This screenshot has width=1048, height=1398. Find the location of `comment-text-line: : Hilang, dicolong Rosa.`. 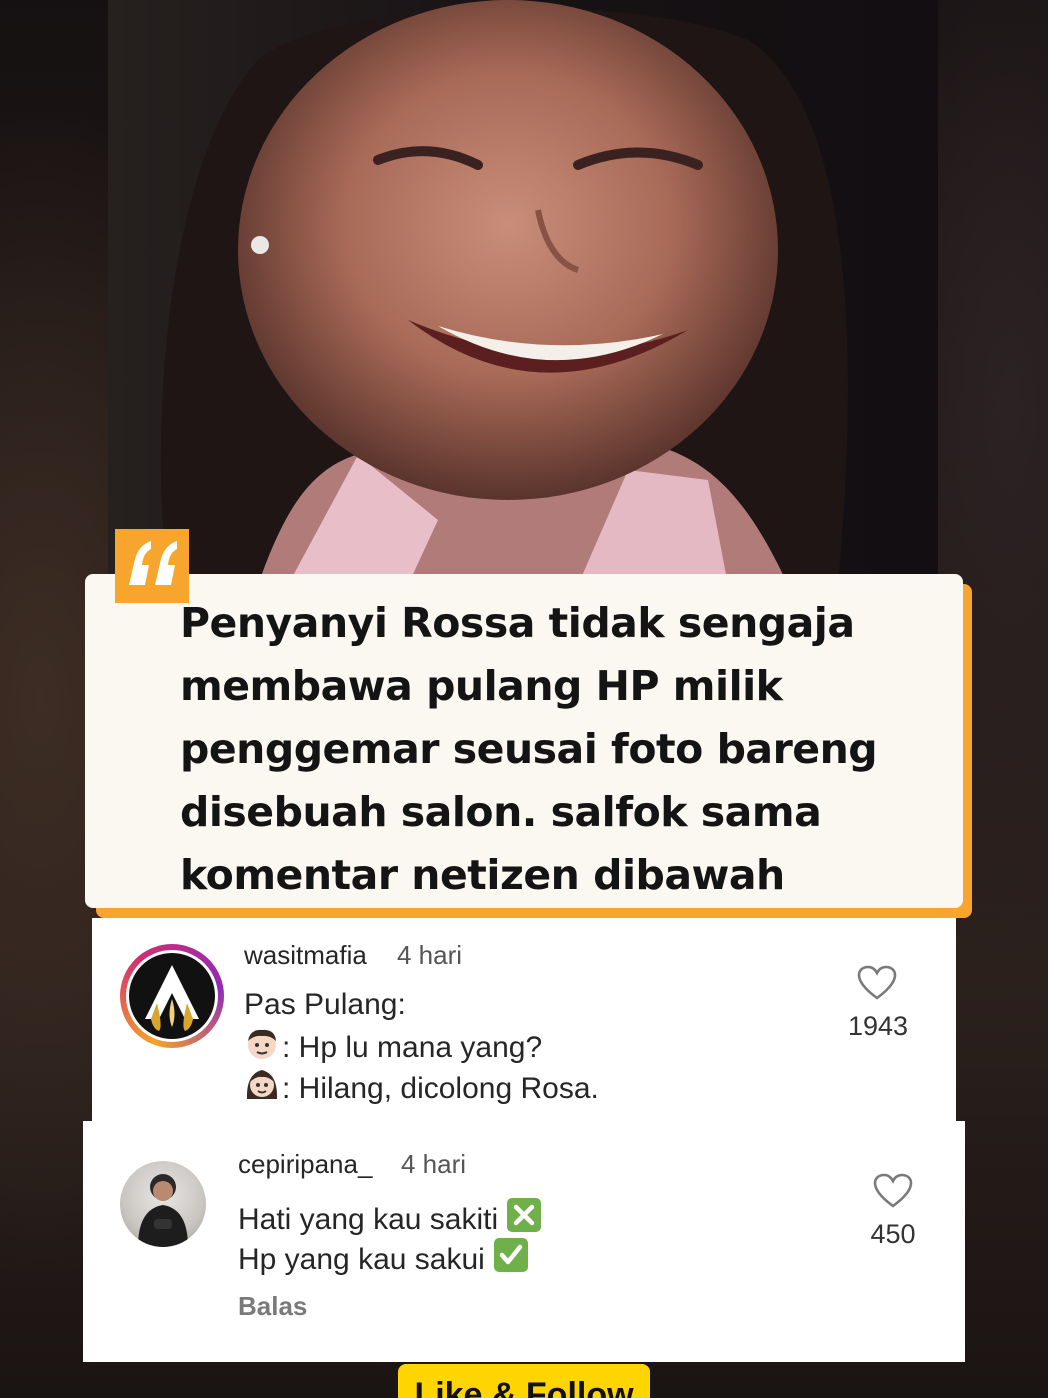

comment-text-line: : Hilang, dicolong Rosa. is located at coordinates (440, 1088).